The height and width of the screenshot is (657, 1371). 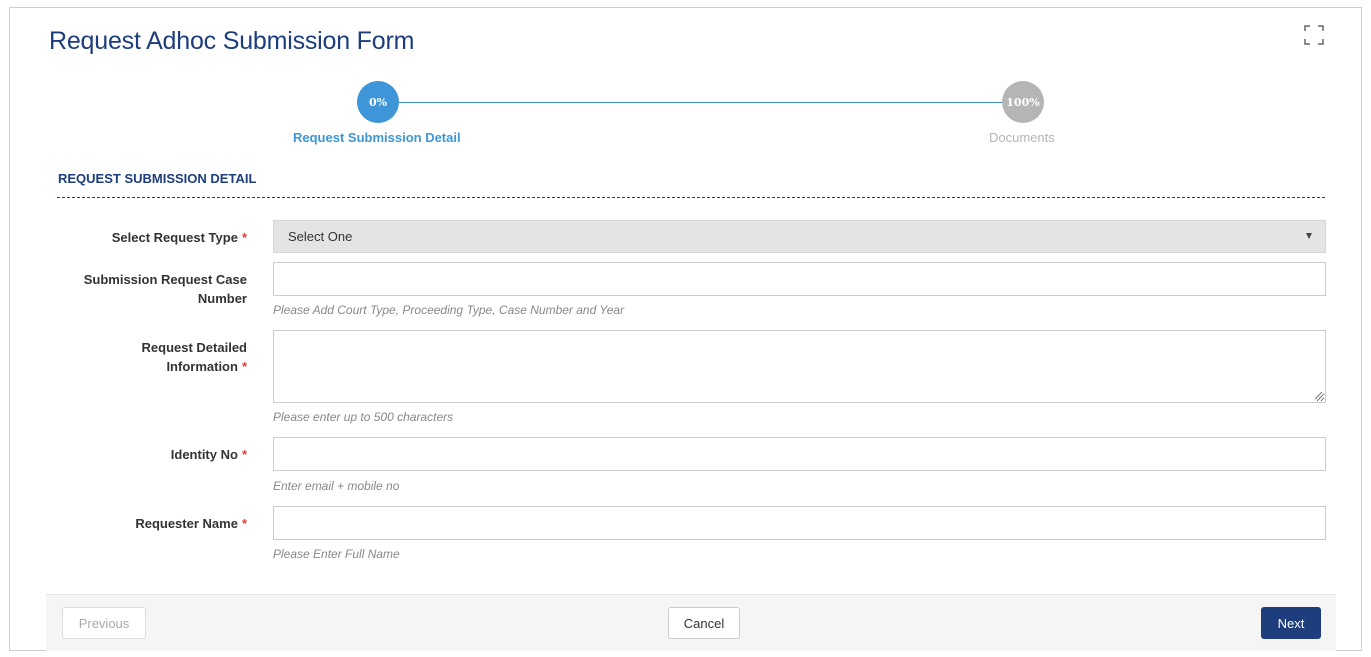 What do you see at coordinates (704, 623) in the screenshot?
I see `cancel-button: Cancel` at bounding box center [704, 623].